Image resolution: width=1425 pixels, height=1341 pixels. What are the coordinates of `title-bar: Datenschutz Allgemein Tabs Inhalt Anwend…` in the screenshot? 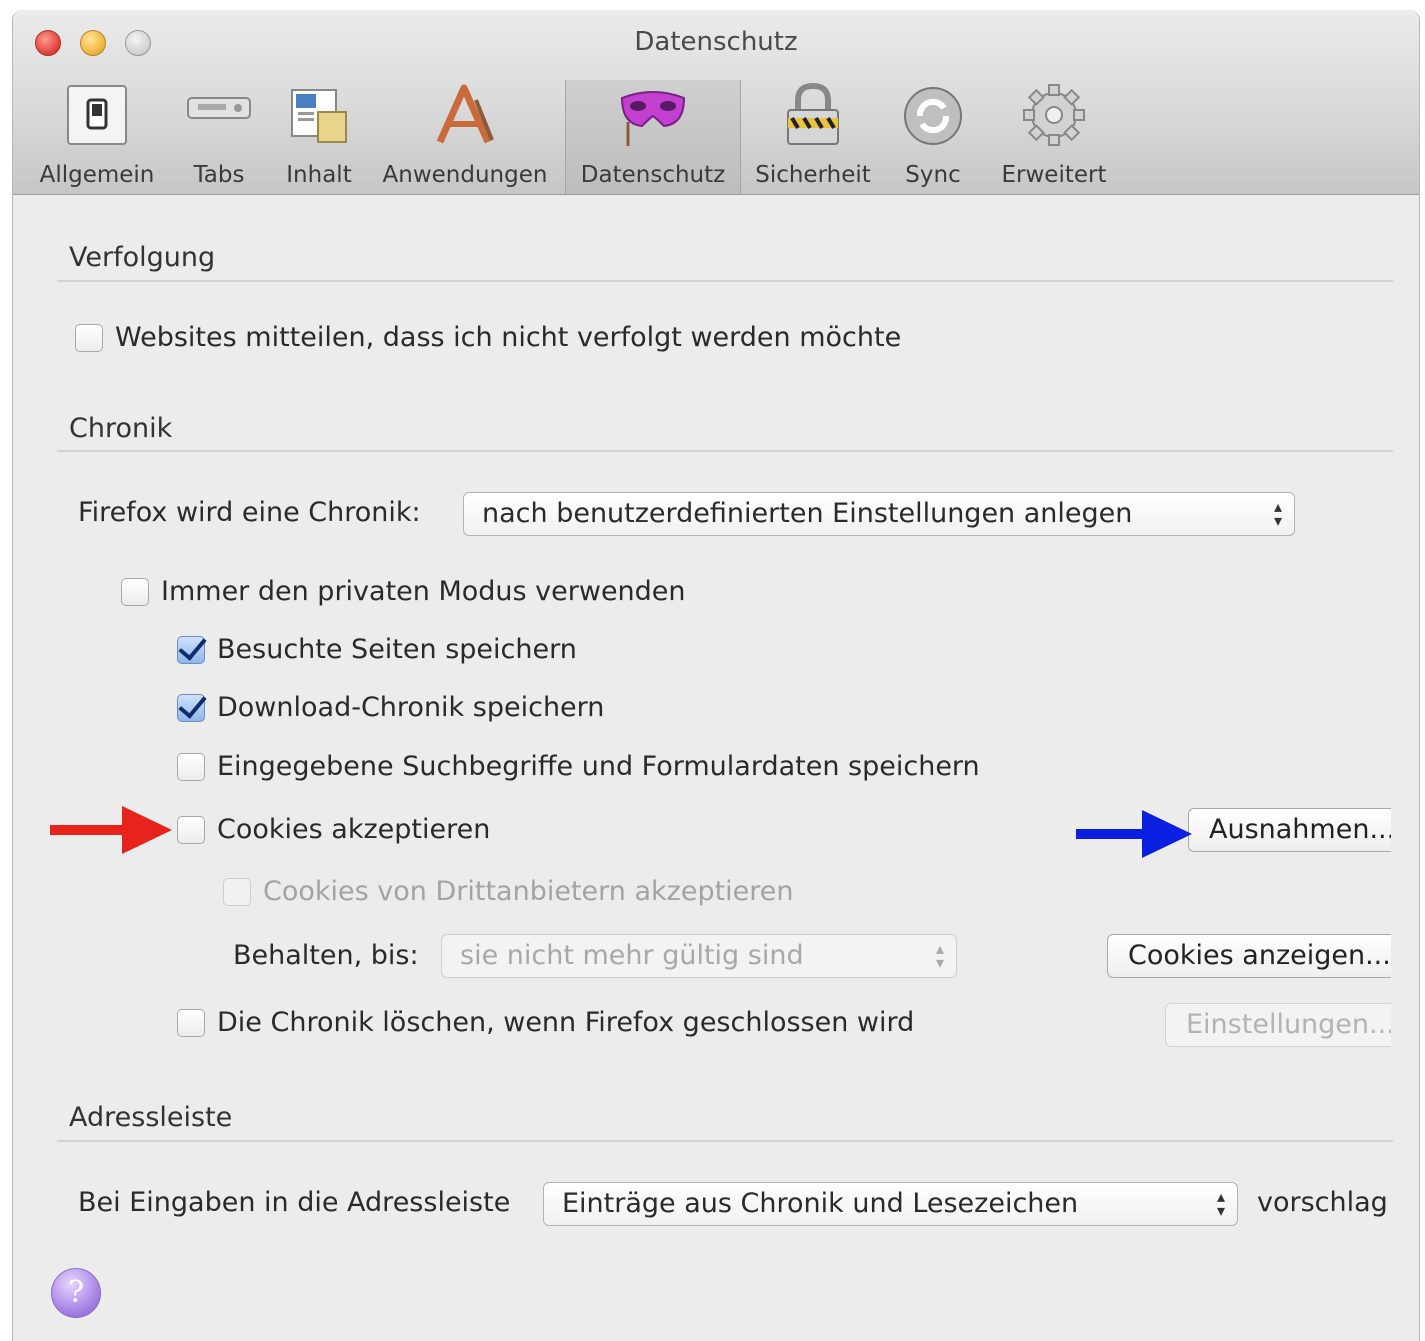 It's located at (716, 102).